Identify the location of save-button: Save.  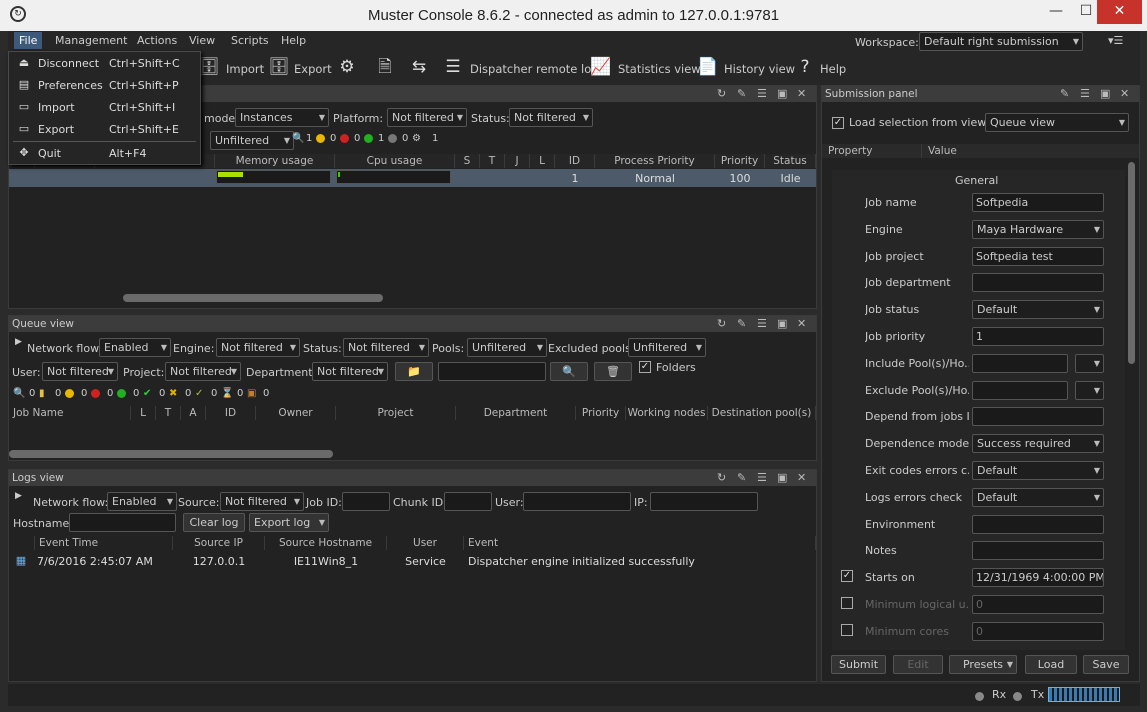
(1106, 664).